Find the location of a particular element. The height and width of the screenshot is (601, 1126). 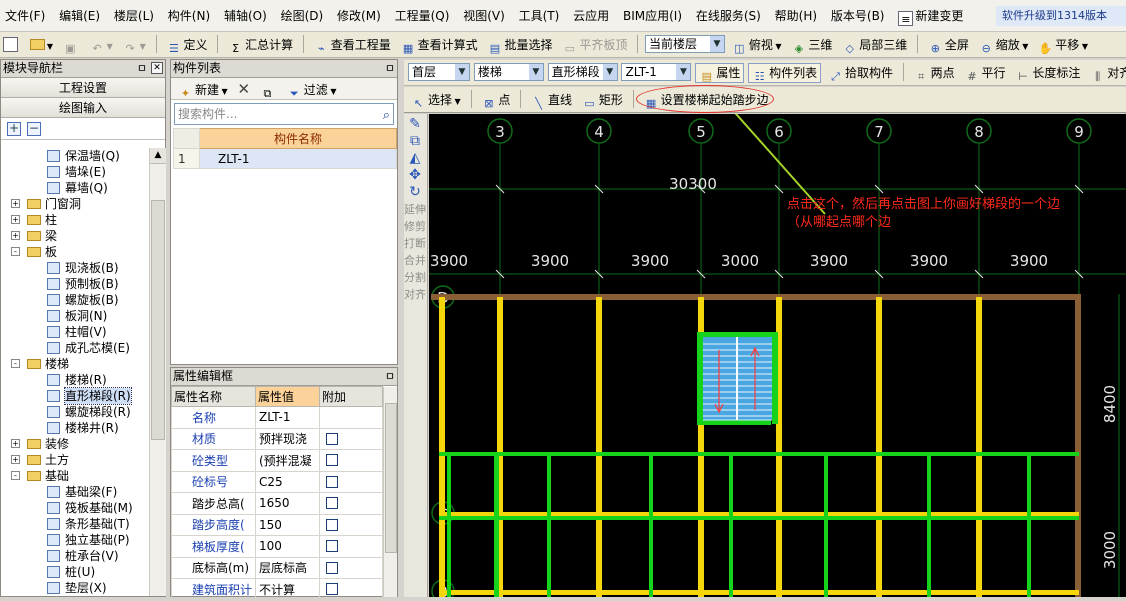

menu-file: 文件(F) is located at coordinates (25, 15).